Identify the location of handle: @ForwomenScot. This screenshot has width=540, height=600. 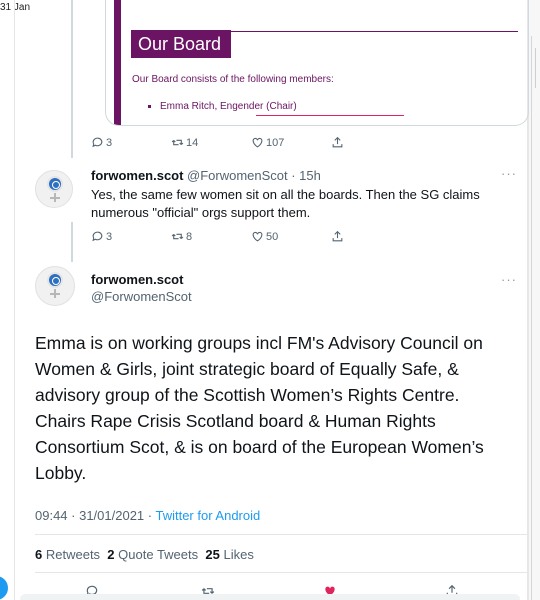
(141, 296).